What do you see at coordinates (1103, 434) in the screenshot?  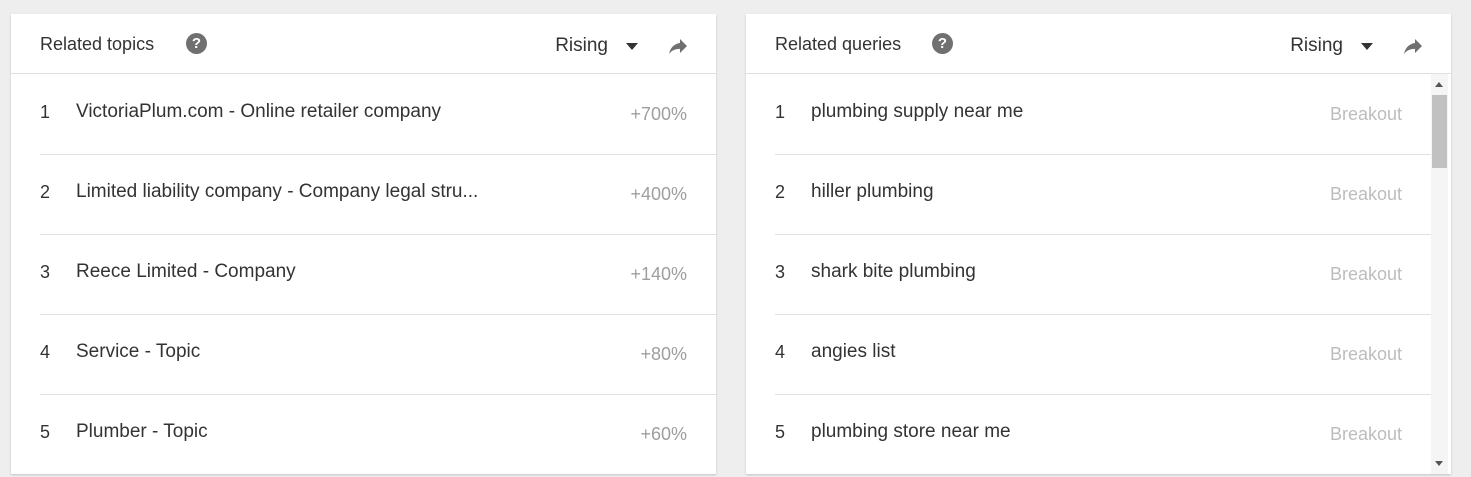 I see `list-item: 5 plumbing store near me Breakout` at bounding box center [1103, 434].